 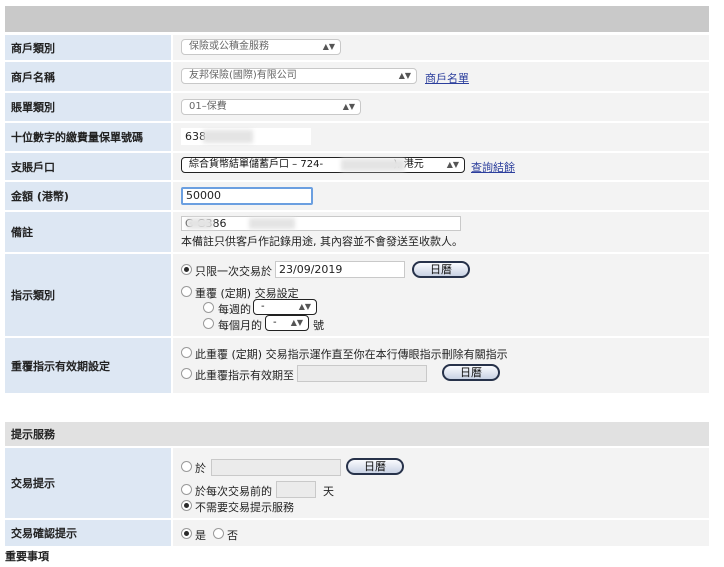 I want to click on validity-calendar-label: 日曆, so click(x=471, y=372).